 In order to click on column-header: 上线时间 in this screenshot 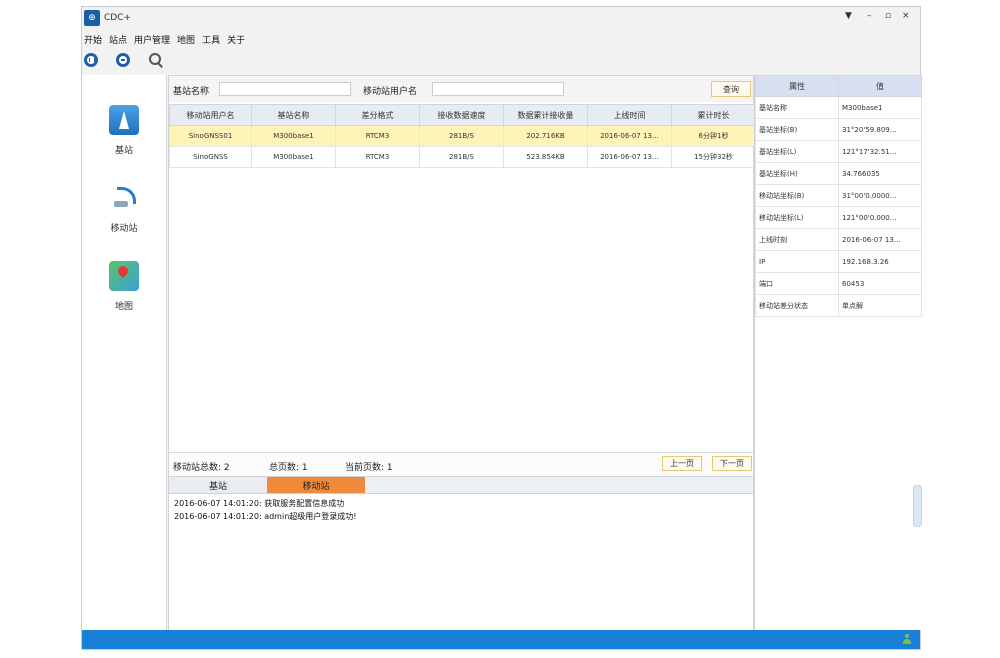, I will do `click(629, 115)`.